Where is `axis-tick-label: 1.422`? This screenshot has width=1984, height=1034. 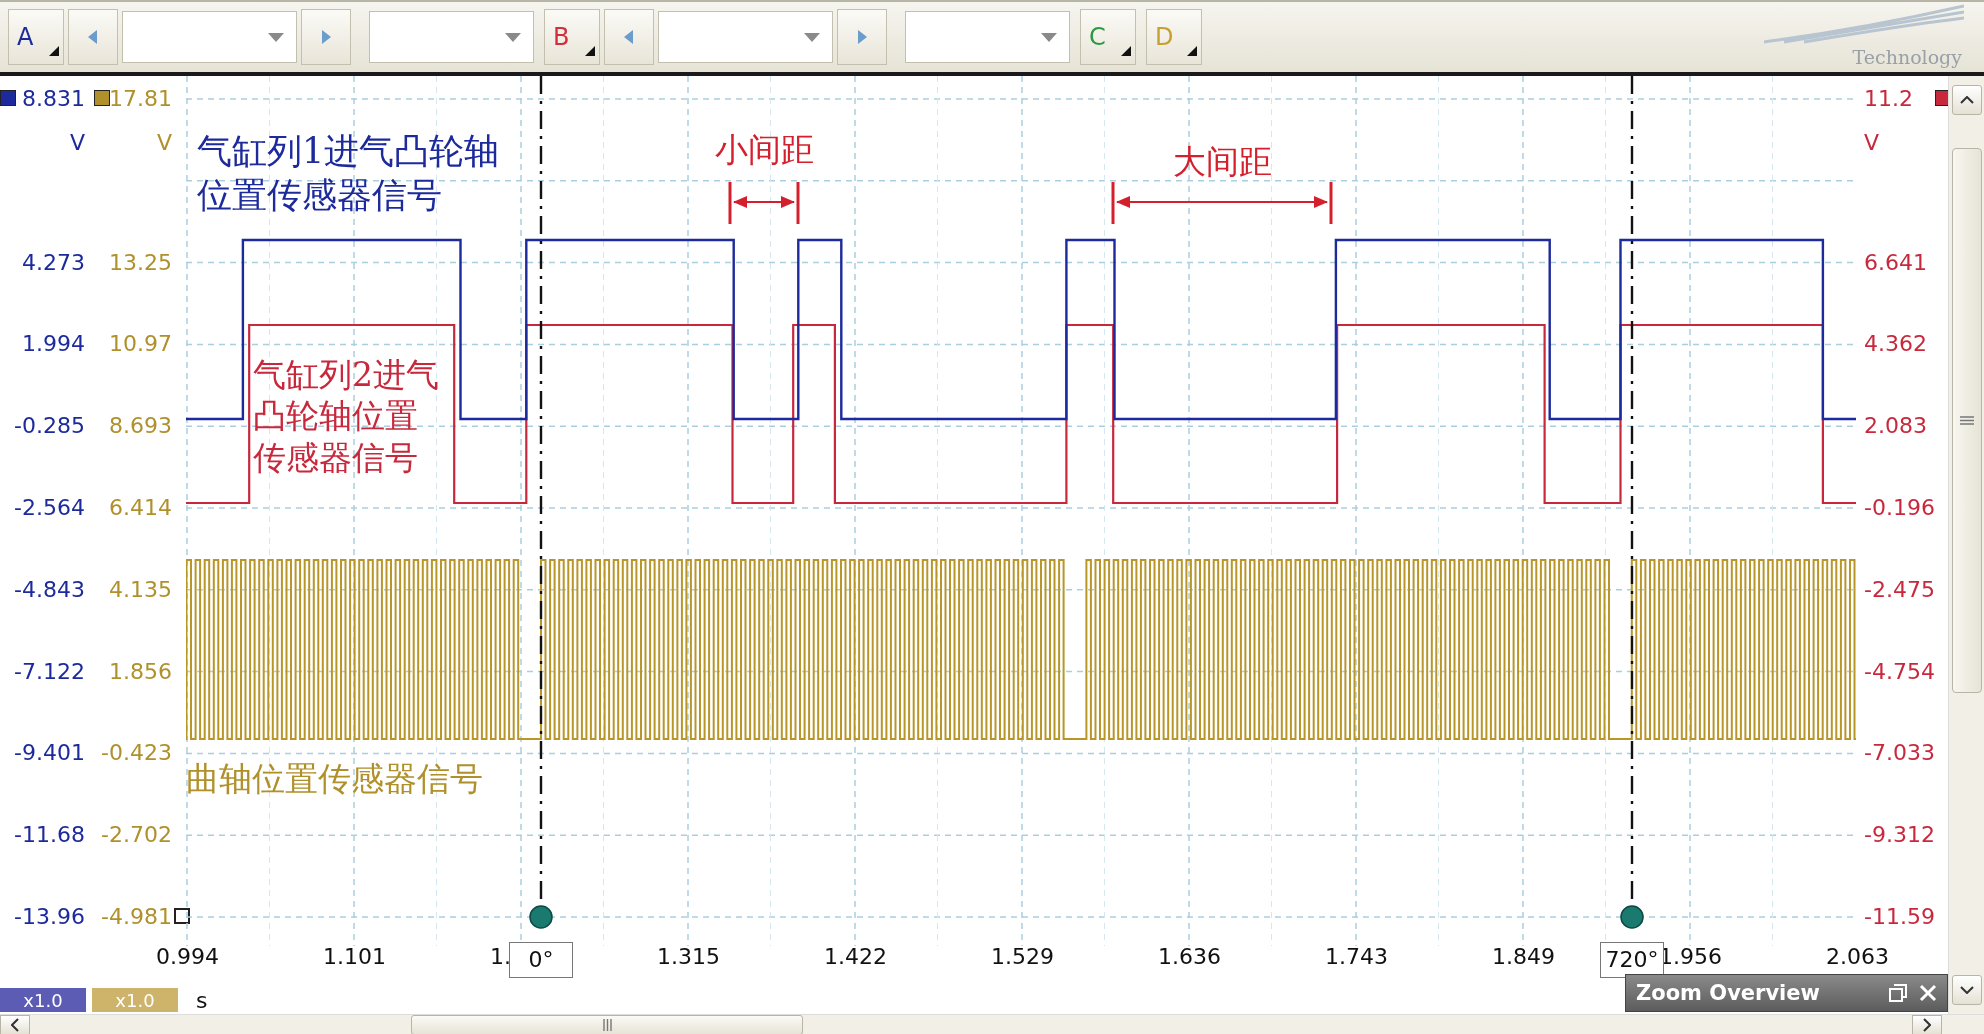
axis-tick-label: 1.422 is located at coordinates (855, 956).